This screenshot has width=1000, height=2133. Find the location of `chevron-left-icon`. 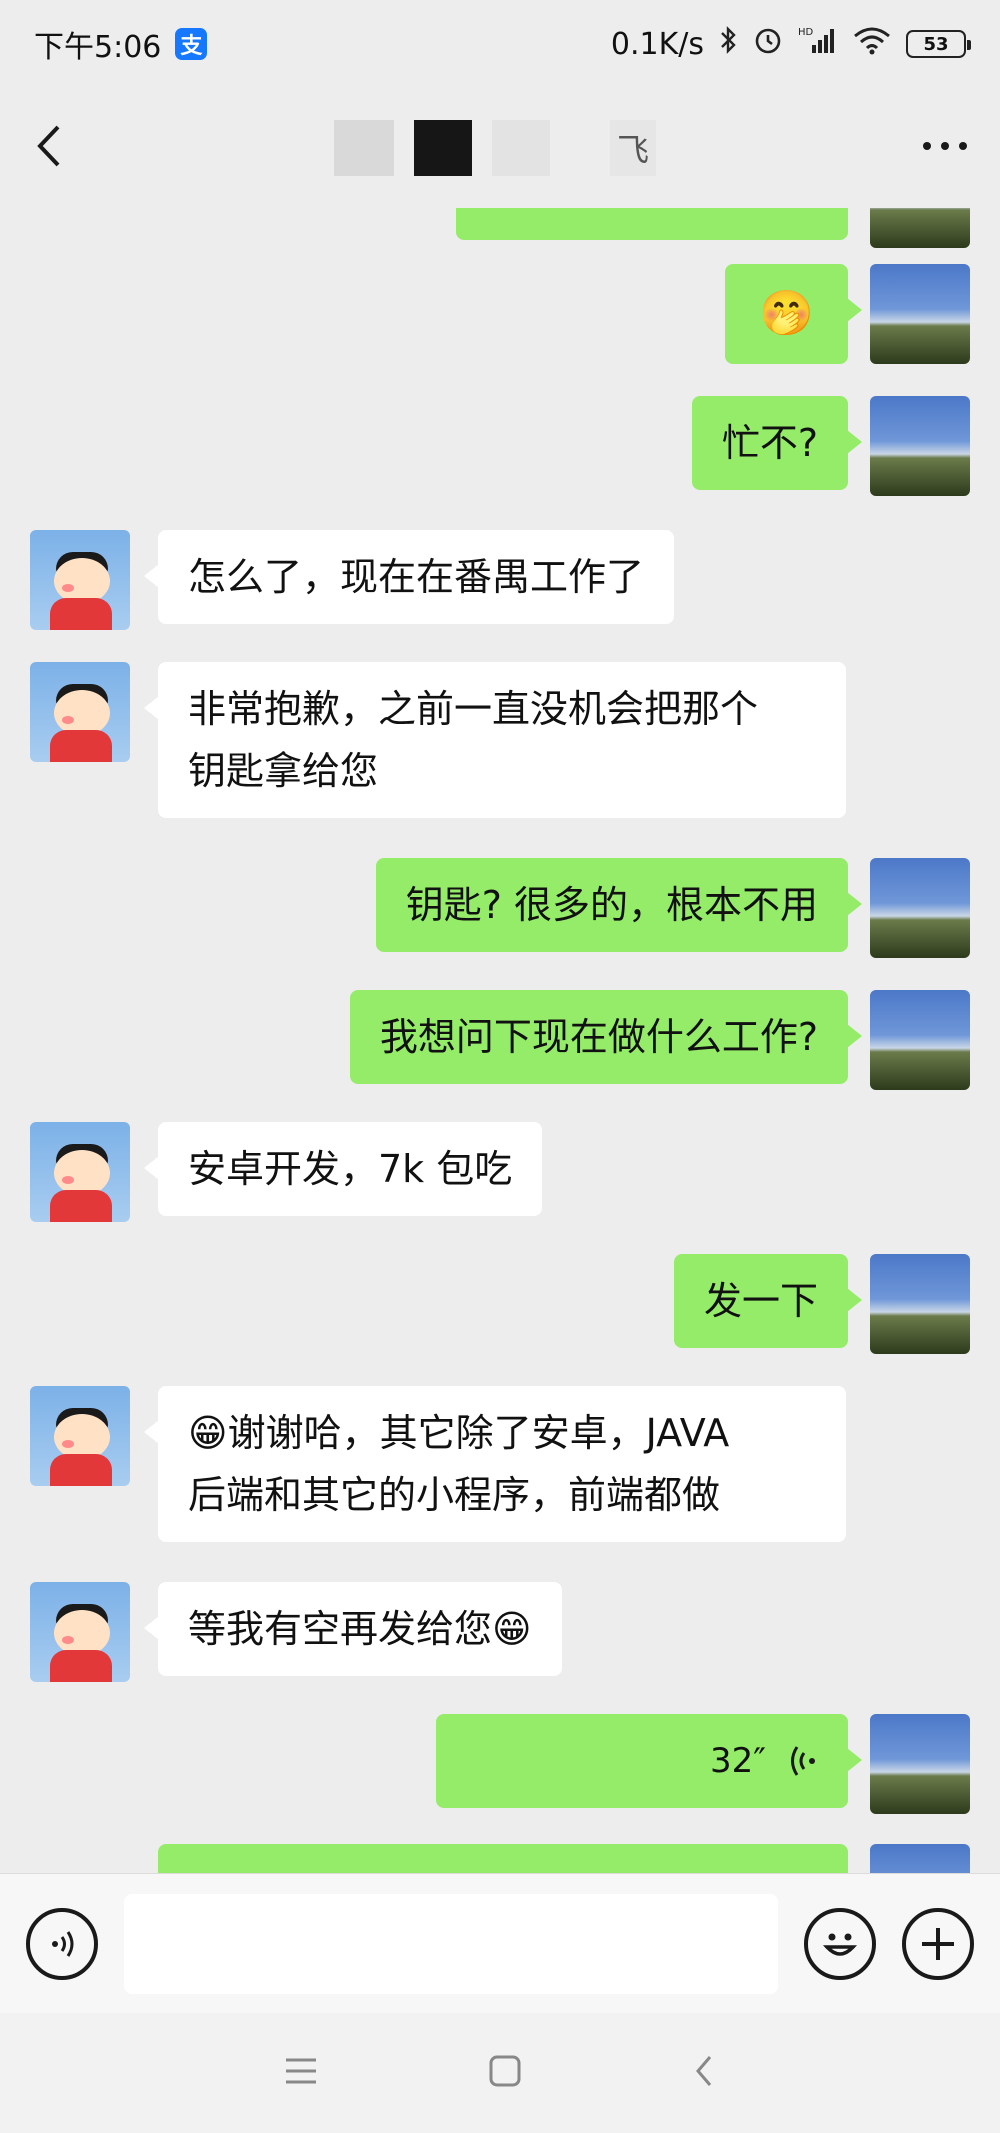

chevron-left-icon is located at coordinates (48, 146).